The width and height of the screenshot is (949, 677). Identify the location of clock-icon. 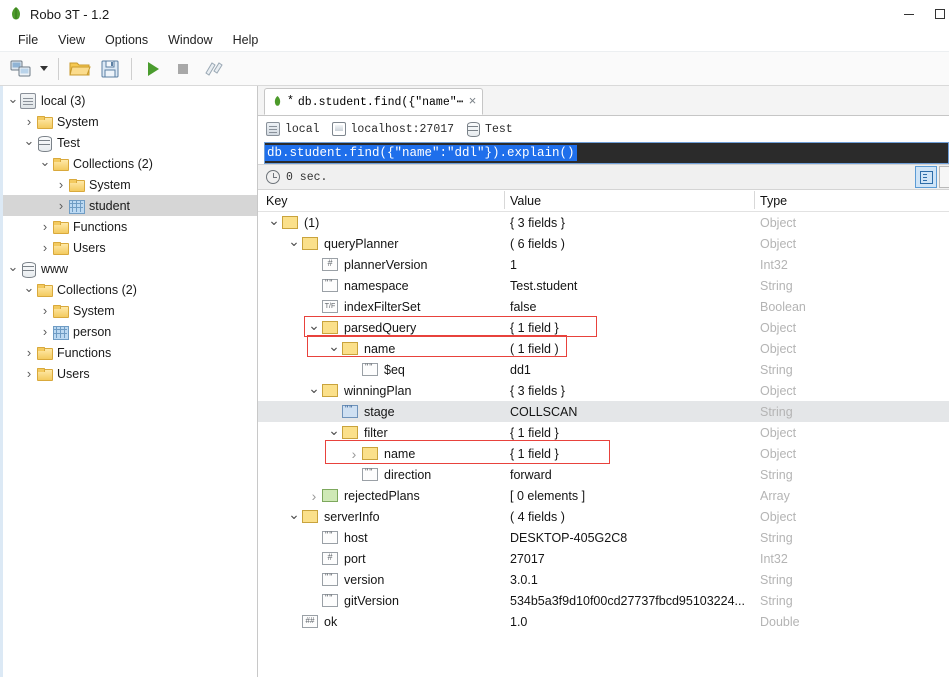
(273, 177).